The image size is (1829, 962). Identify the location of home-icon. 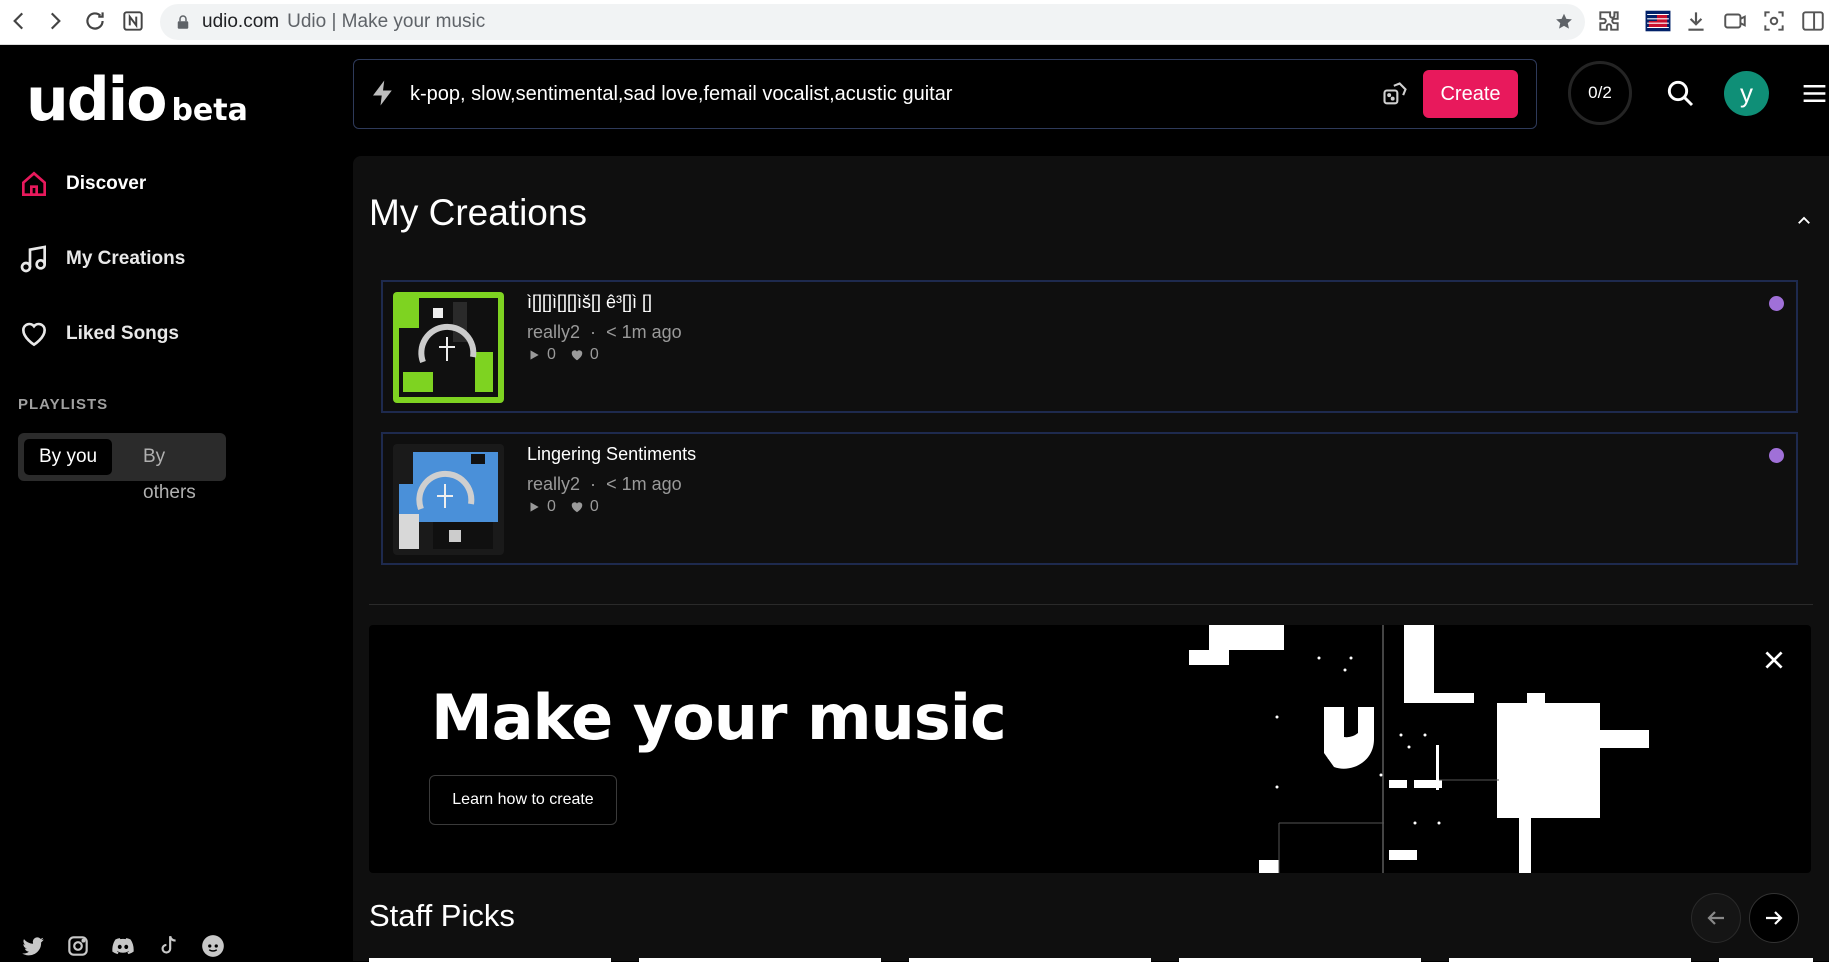
(34, 183).